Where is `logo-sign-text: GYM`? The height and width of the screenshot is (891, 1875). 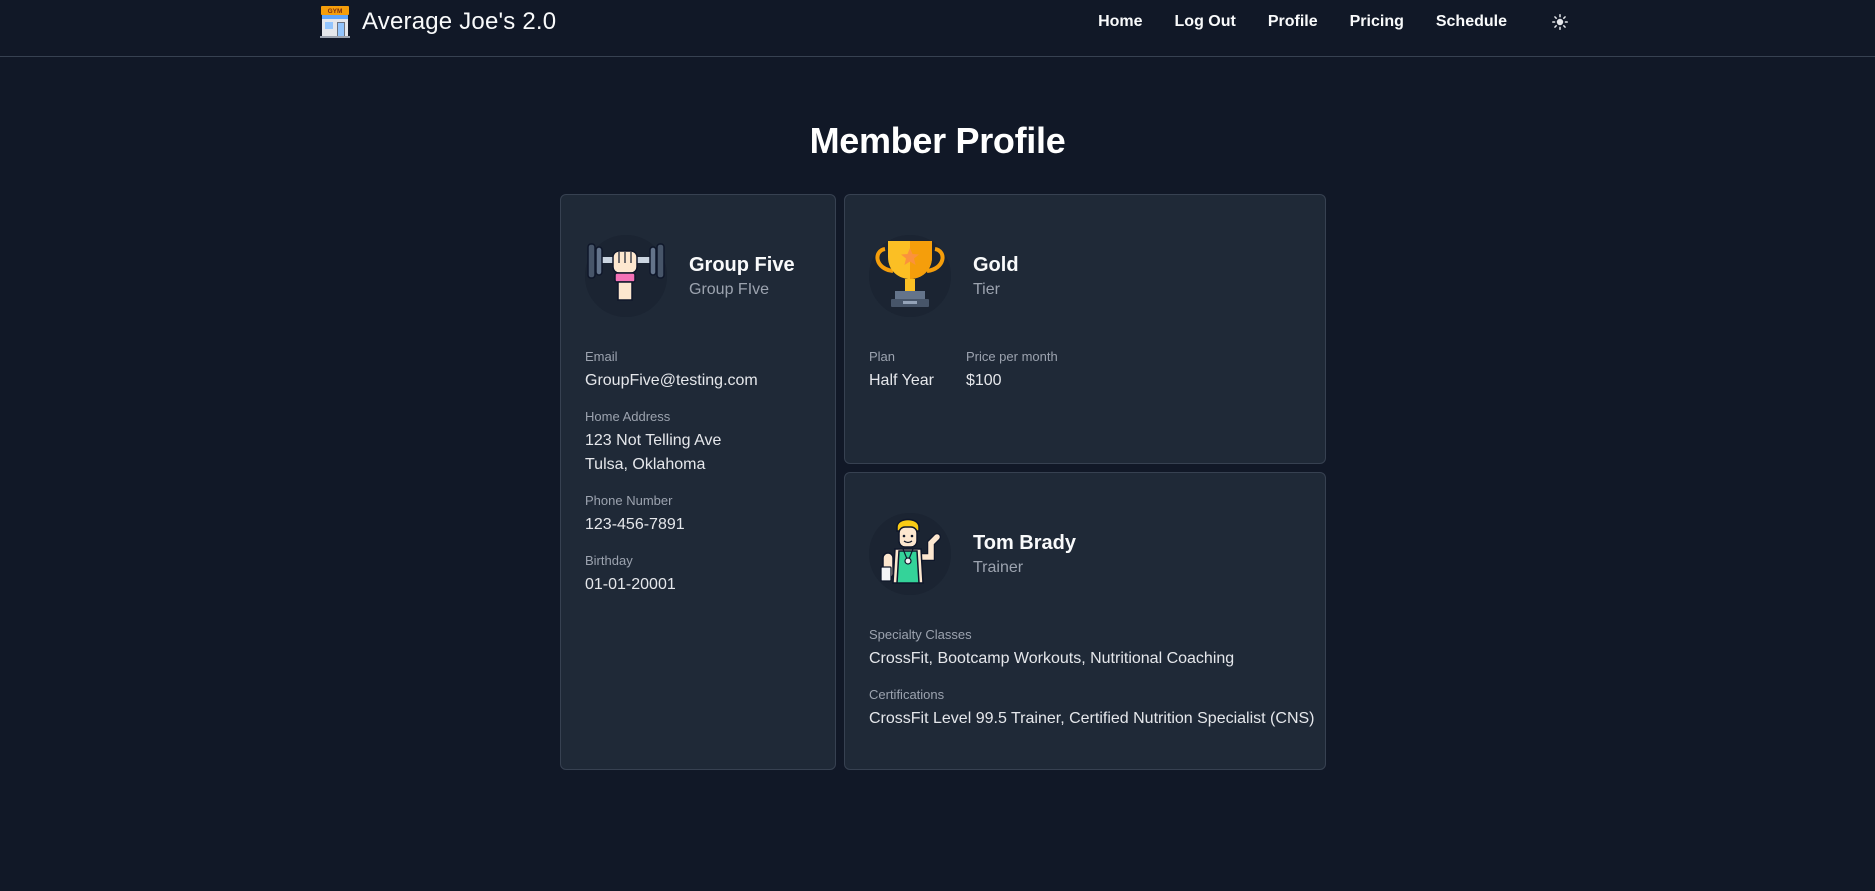
logo-sign-text: GYM is located at coordinates (335, 11).